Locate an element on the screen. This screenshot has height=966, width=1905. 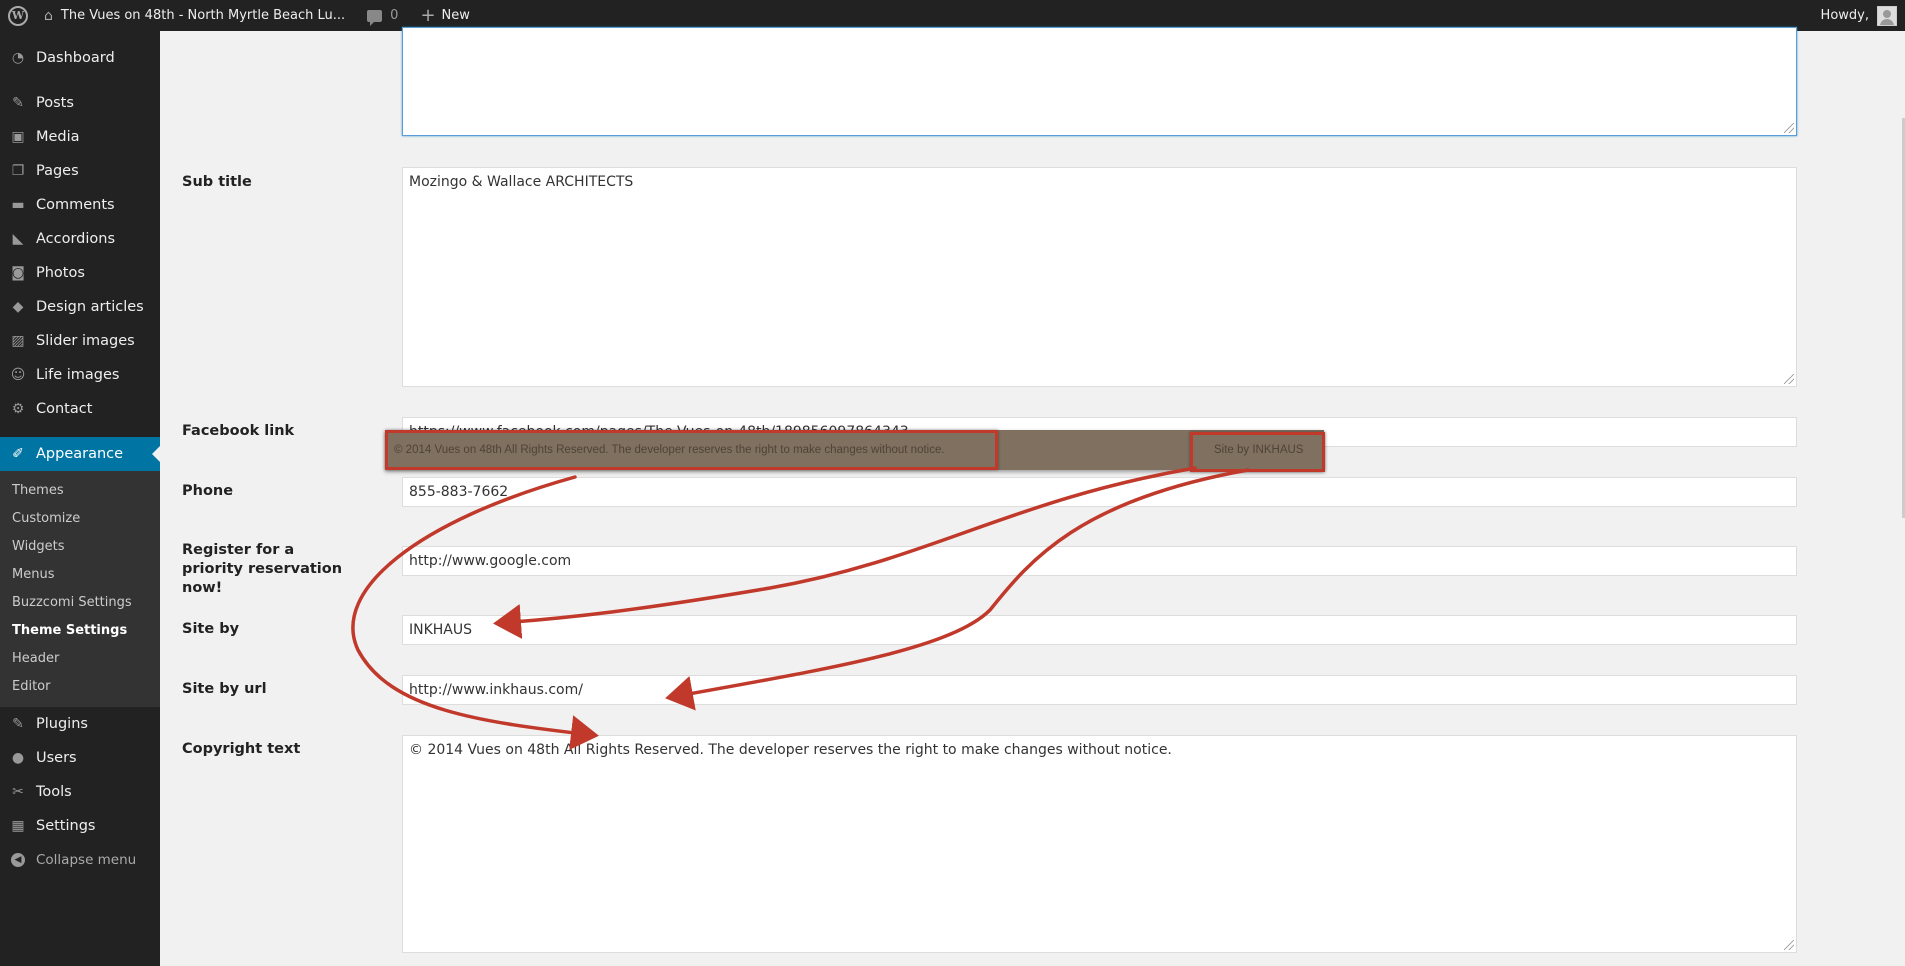
settings-icon: ▦ is located at coordinates (18, 826).